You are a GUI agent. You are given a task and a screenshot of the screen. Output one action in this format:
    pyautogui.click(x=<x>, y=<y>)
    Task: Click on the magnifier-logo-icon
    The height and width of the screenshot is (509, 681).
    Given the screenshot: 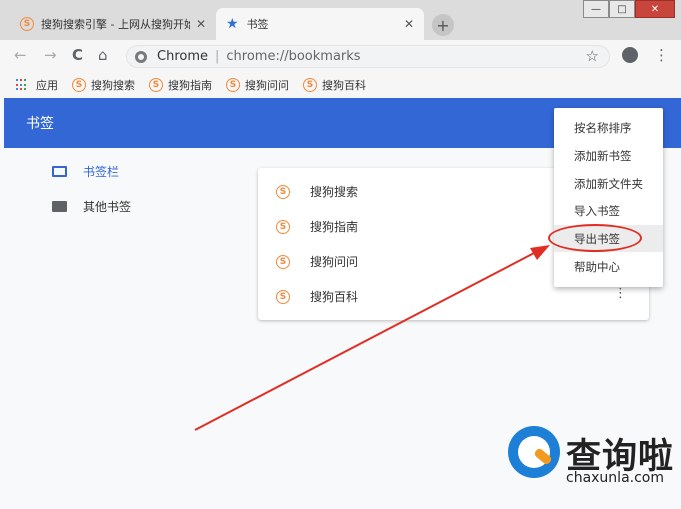 What is the action you would take?
    pyautogui.click(x=534, y=452)
    